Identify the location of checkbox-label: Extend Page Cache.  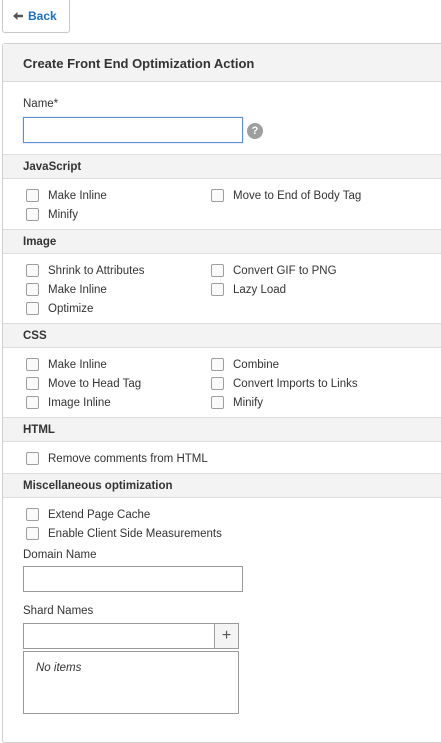
(99, 514).